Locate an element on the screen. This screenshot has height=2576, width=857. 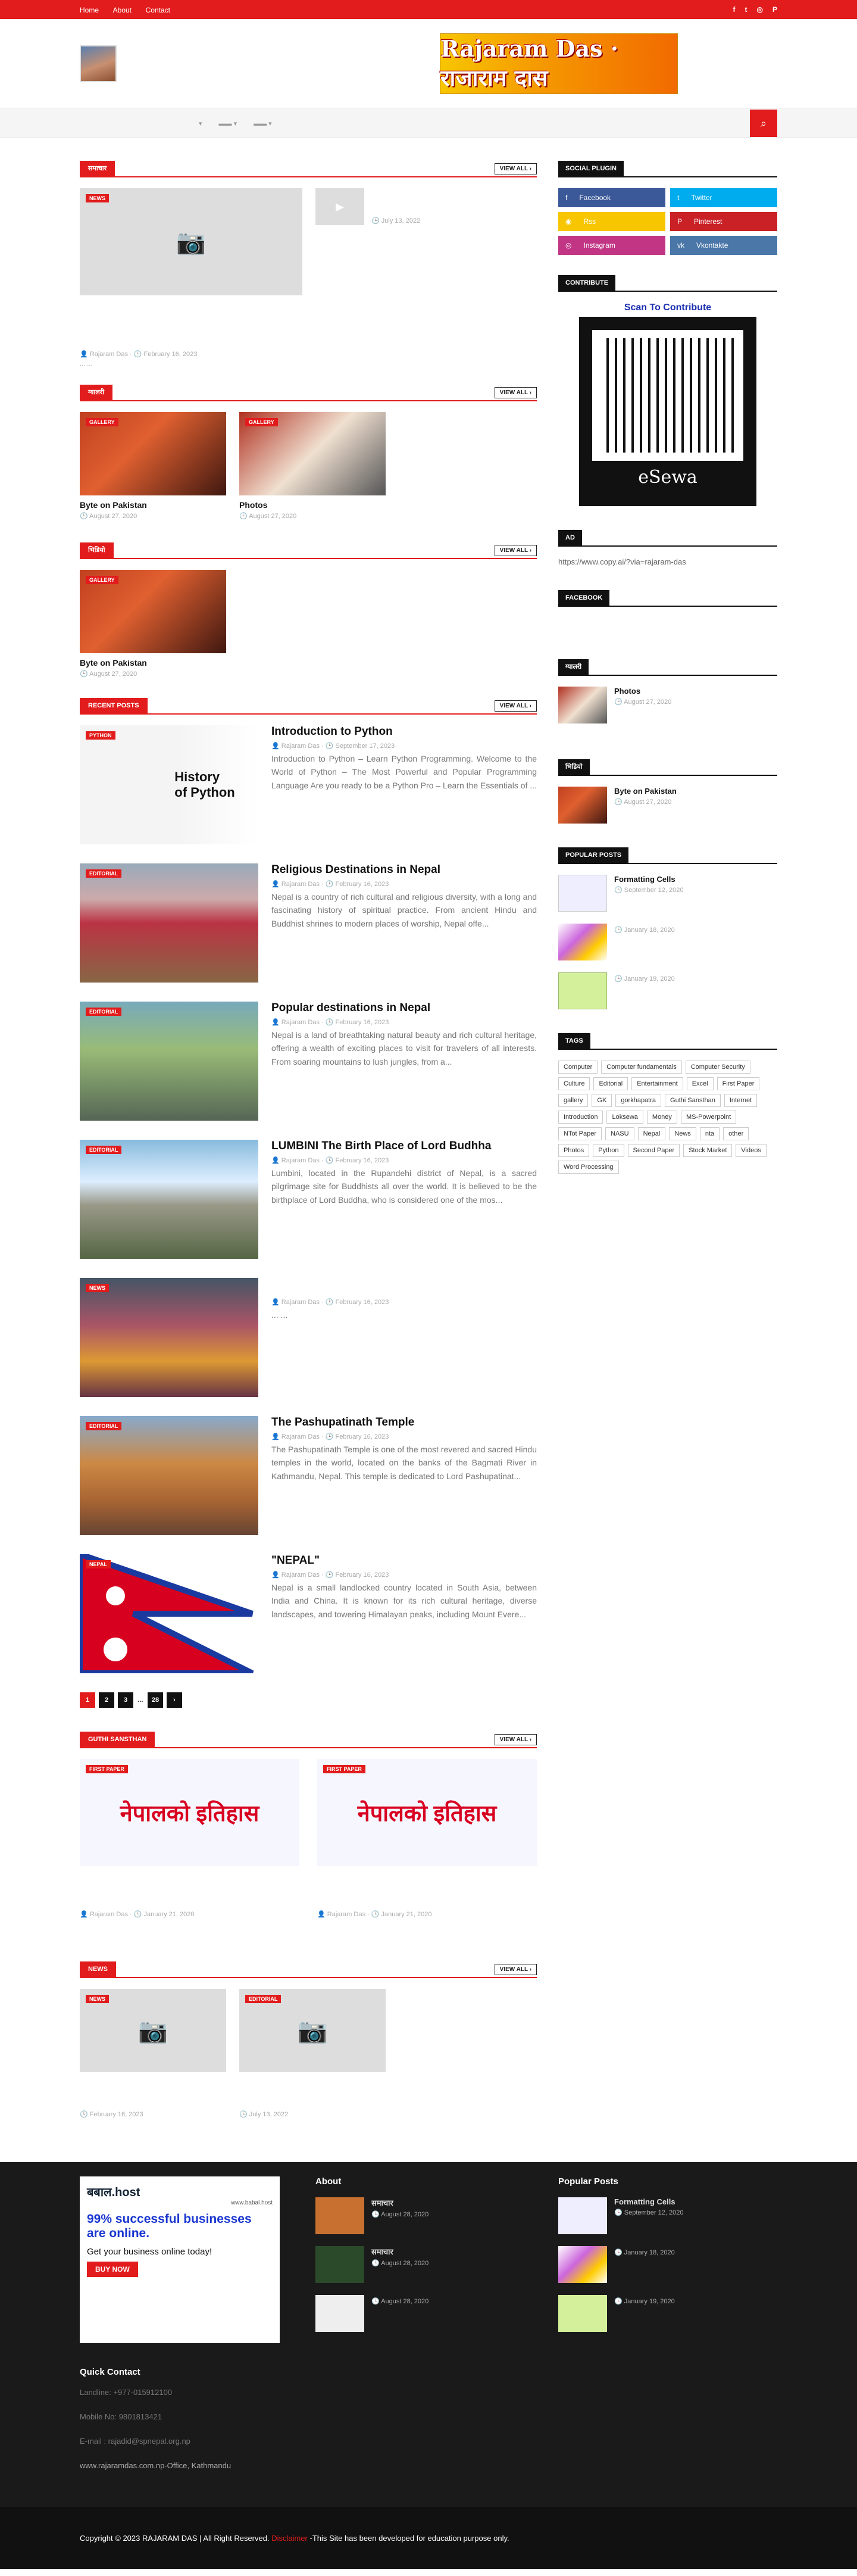
tag-item: News is located at coordinates (682, 1133).